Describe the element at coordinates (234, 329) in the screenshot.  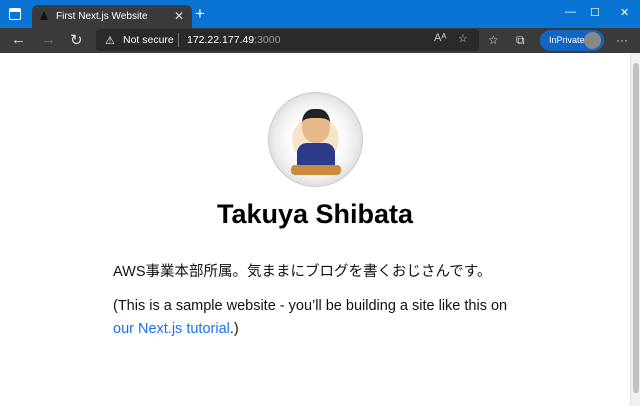
I see `note-after: .)` at that location.